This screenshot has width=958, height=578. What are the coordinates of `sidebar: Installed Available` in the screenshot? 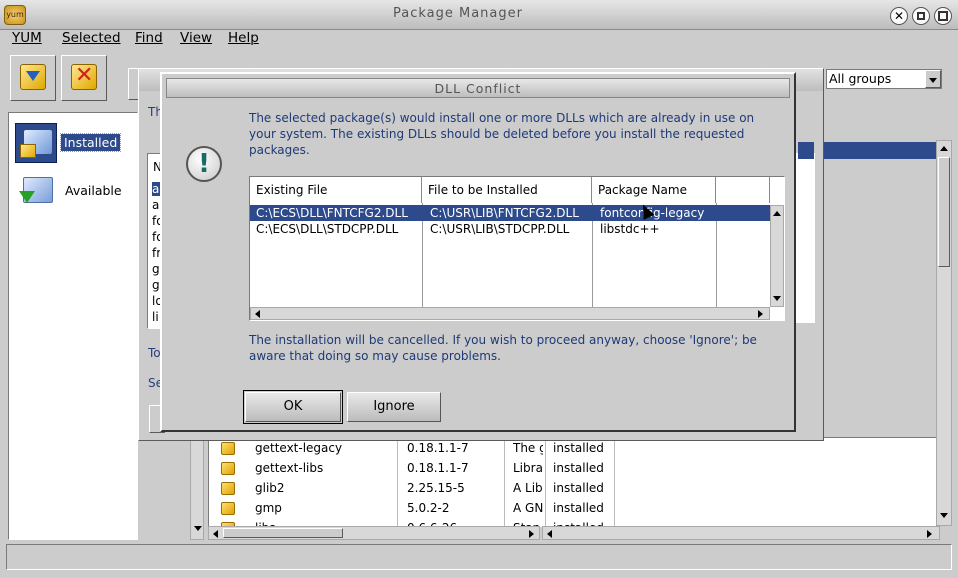 It's located at (73, 326).